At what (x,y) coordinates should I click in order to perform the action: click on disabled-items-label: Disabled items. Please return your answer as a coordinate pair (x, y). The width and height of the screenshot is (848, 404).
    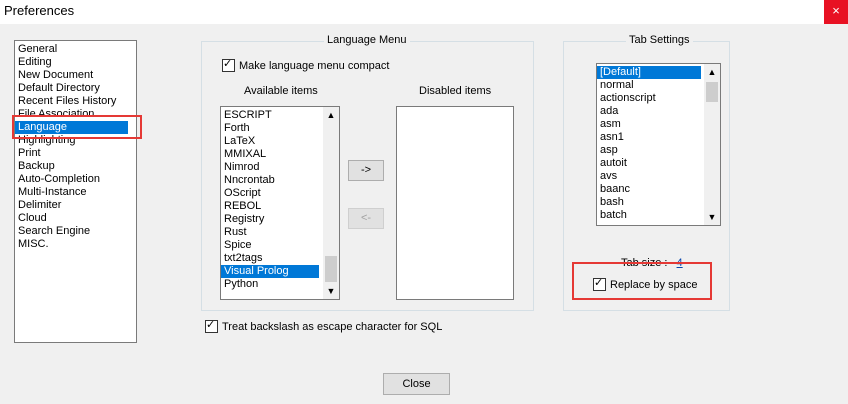
    Looking at the image, I should click on (455, 91).